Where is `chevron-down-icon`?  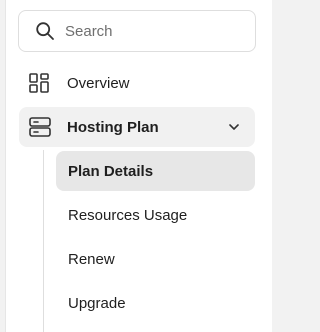
chevron-down-icon is located at coordinates (234, 129).